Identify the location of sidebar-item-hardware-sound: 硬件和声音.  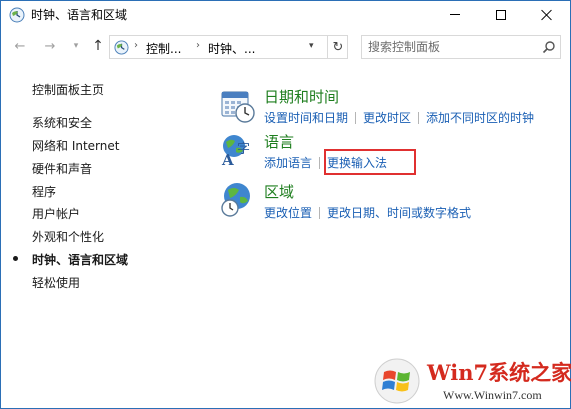
(62, 168).